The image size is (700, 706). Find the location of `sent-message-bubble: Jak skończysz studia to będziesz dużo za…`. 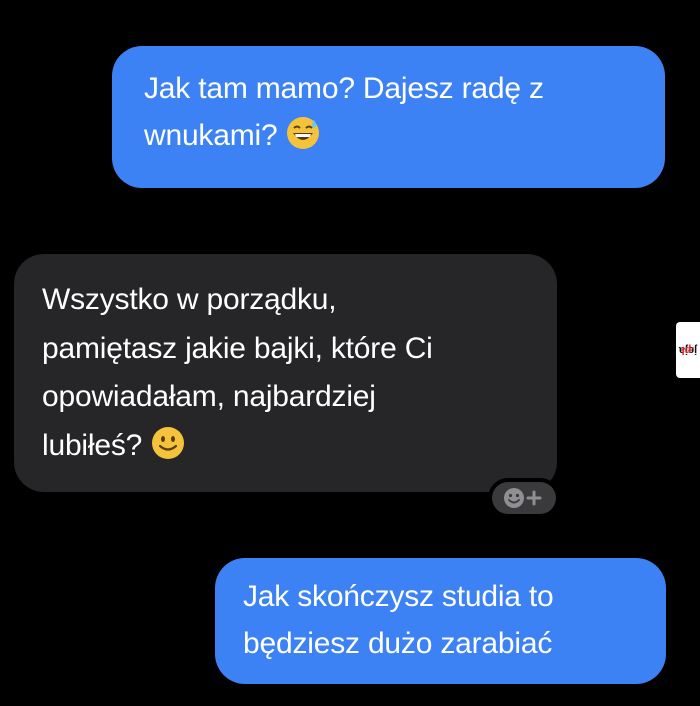

sent-message-bubble: Jak skończysz studia to będziesz dużo za… is located at coordinates (440, 621).